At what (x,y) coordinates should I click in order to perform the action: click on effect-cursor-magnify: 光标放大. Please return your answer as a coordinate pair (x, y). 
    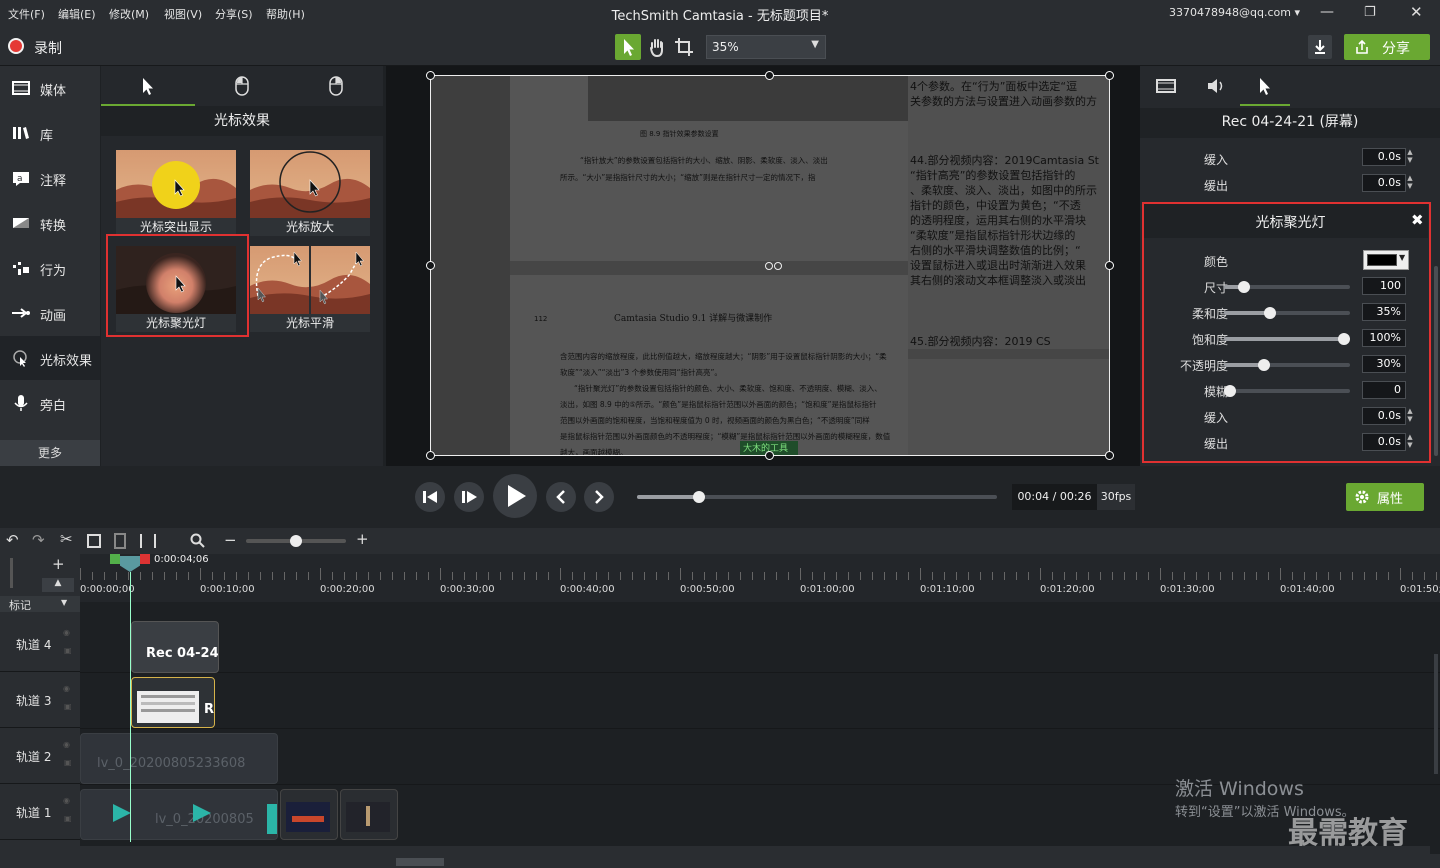
    Looking at the image, I should click on (310, 193).